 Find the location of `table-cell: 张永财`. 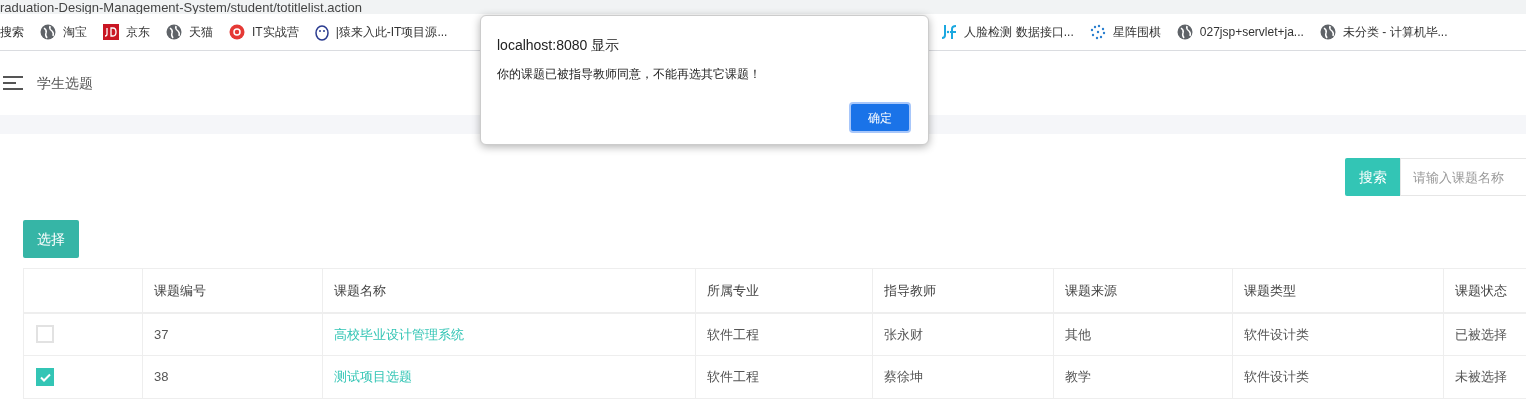

table-cell: 张永财 is located at coordinates (903, 334).